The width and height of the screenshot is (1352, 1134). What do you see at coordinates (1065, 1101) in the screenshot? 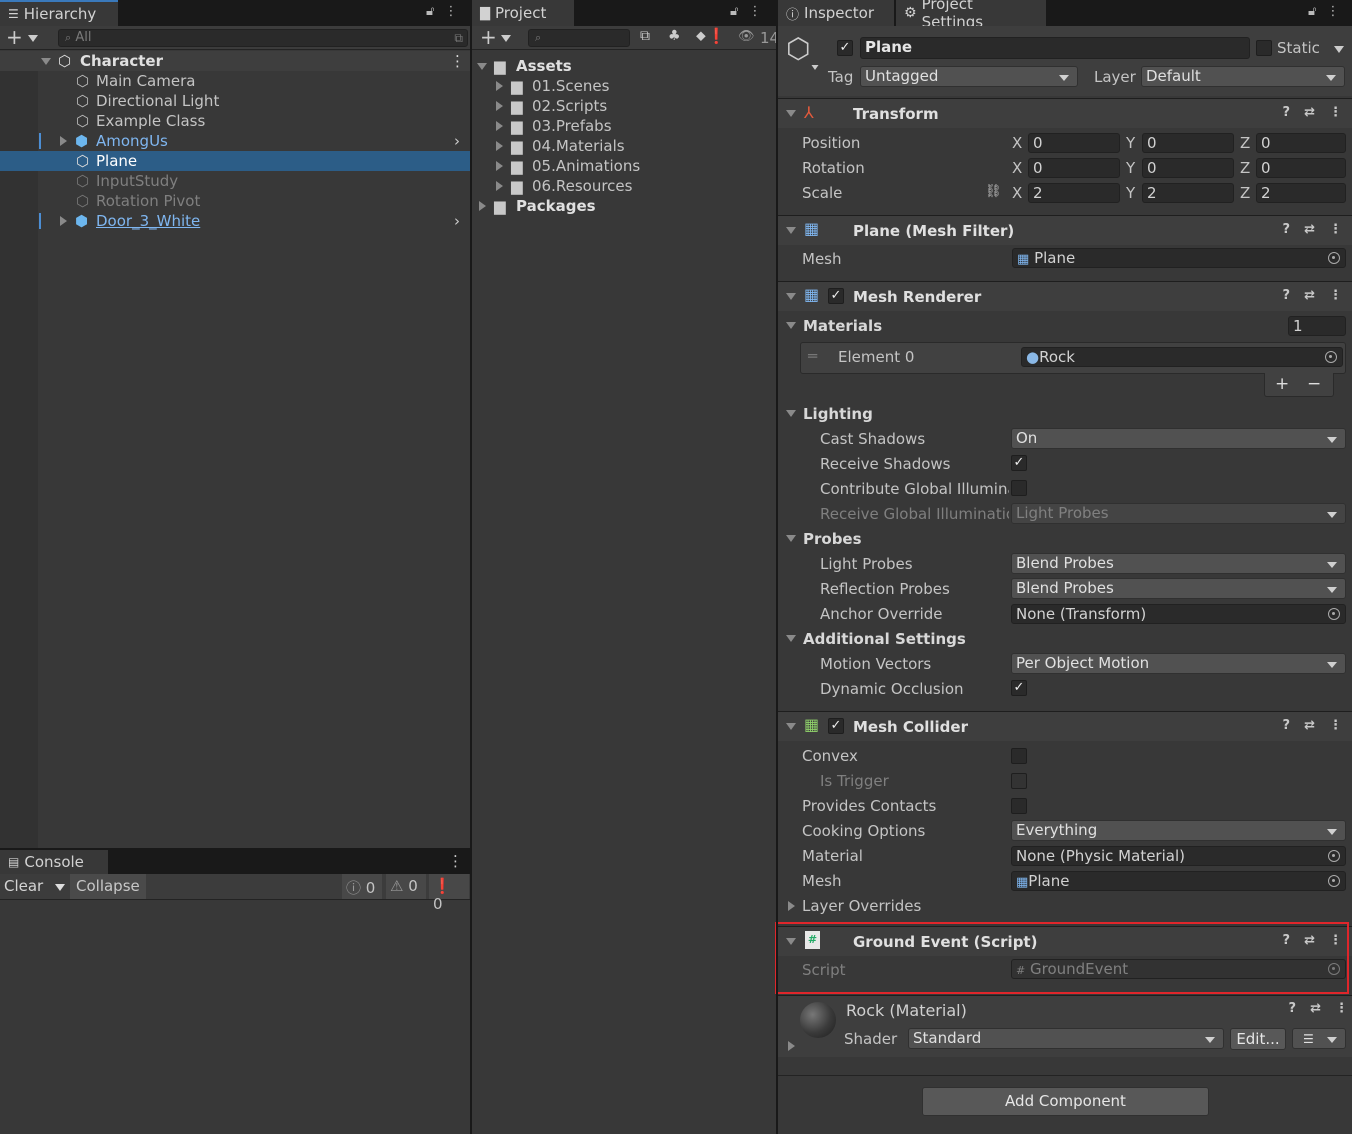
I see `add-component-button: Add Component` at bounding box center [1065, 1101].